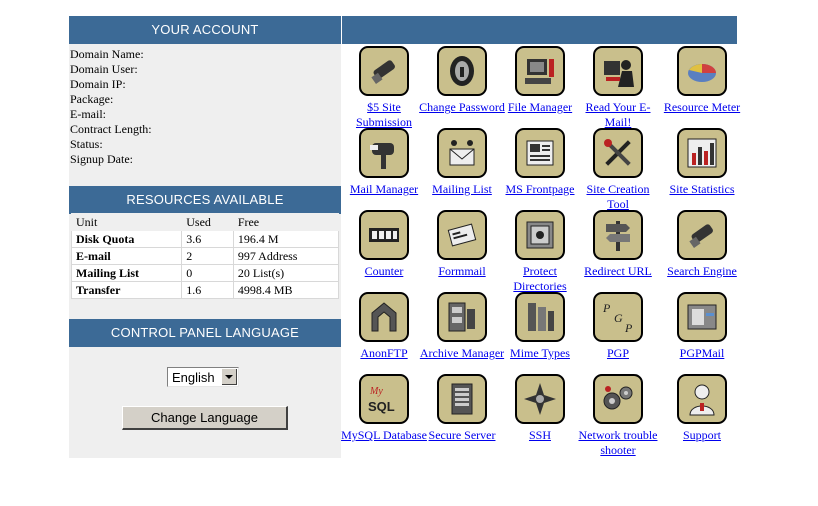  What do you see at coordinates (229, 377) in the screenshot?
I see `chevron-down-icon` at bounding box center [229, 377].